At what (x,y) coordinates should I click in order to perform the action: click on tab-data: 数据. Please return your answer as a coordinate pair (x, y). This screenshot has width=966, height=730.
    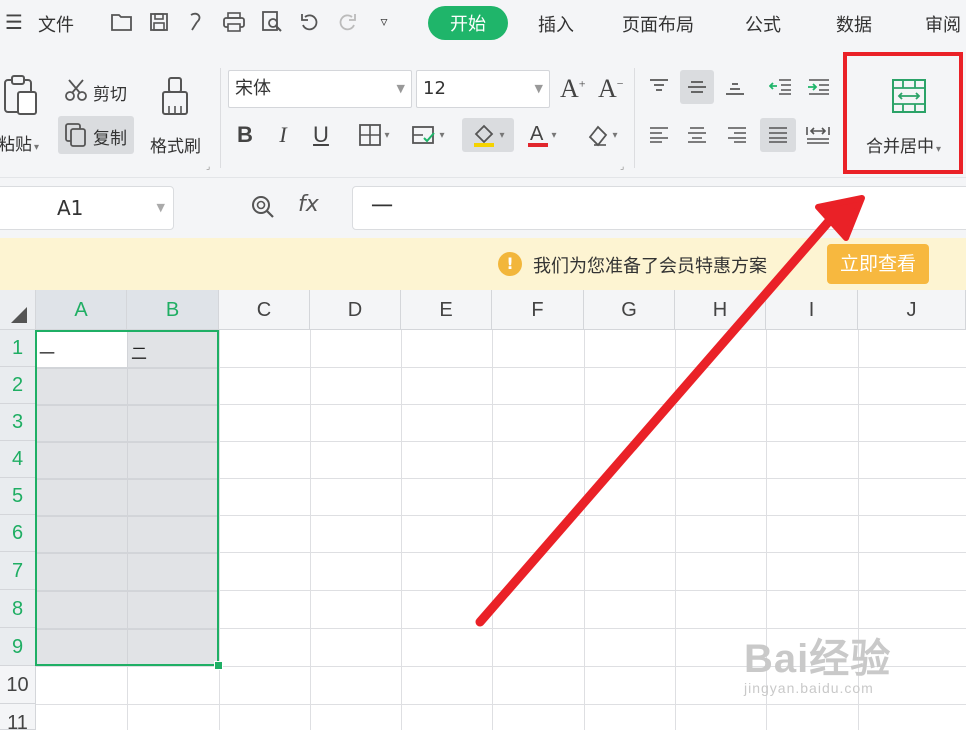
    Looking at the image, I should click on (854, 24).